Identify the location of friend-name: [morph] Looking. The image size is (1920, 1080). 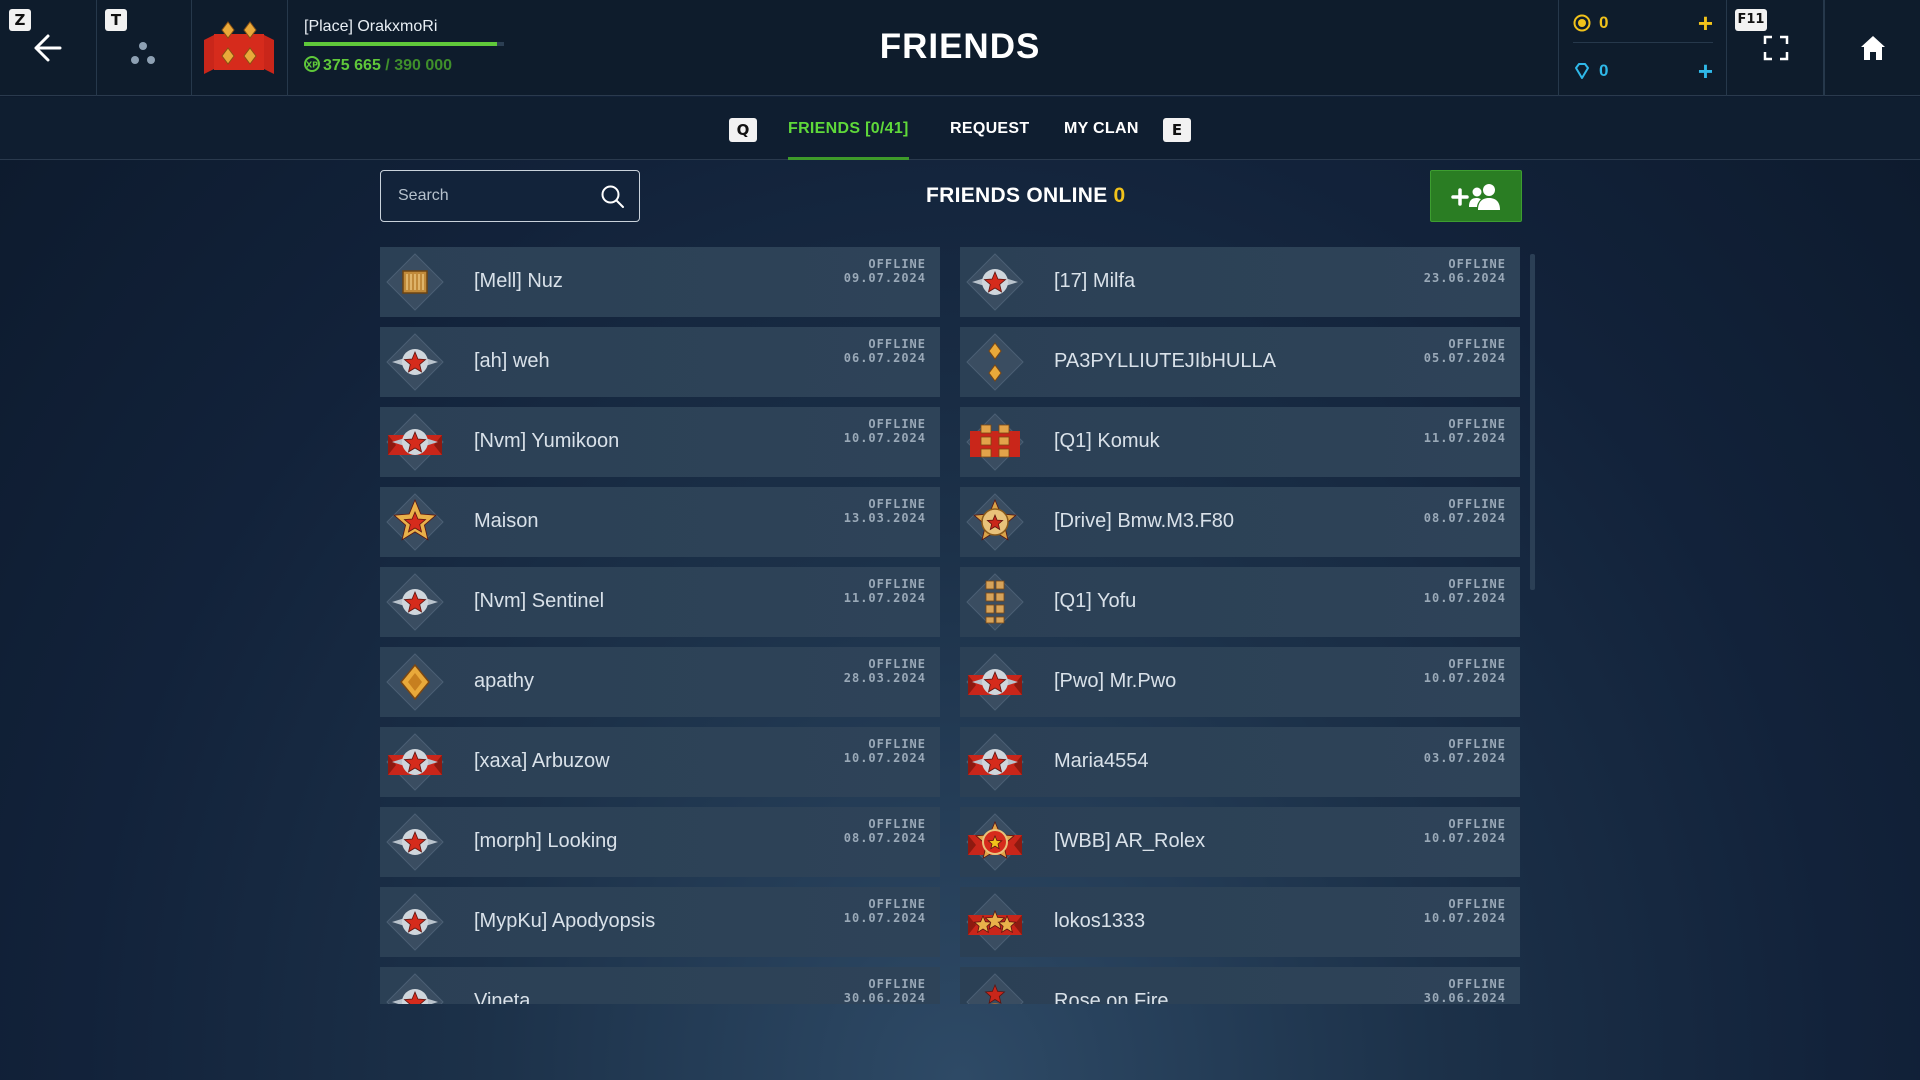
(546, 841).